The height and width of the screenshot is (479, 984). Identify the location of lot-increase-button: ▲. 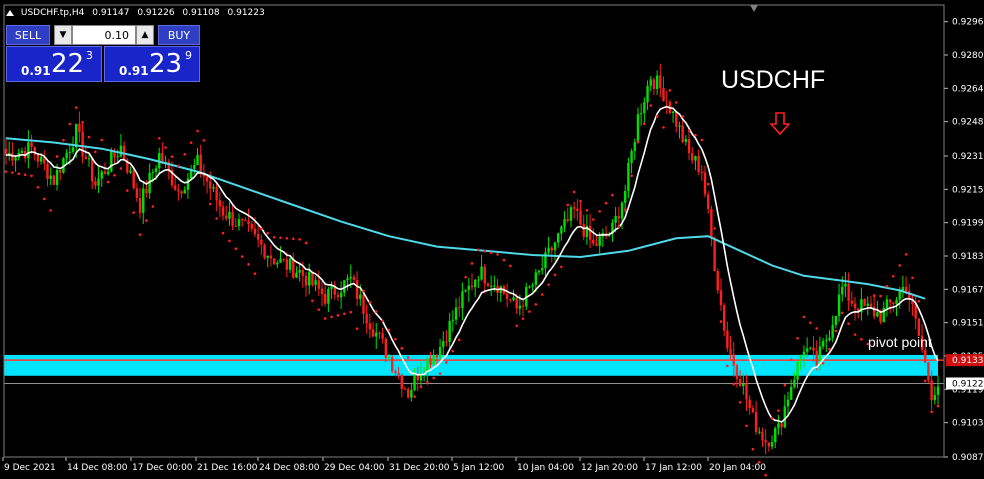
(145, 35).